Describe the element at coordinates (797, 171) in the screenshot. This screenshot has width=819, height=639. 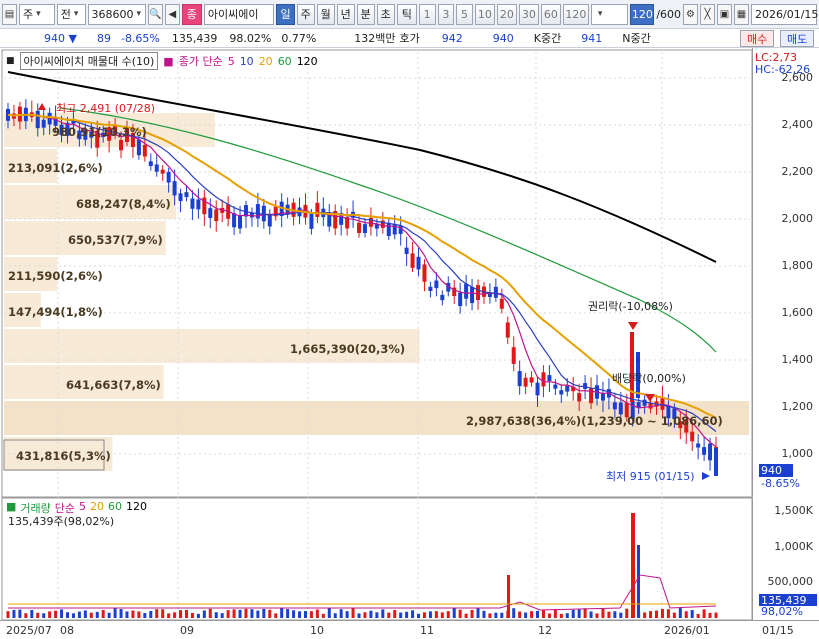
I see `y-tick: 2,200` at that location.